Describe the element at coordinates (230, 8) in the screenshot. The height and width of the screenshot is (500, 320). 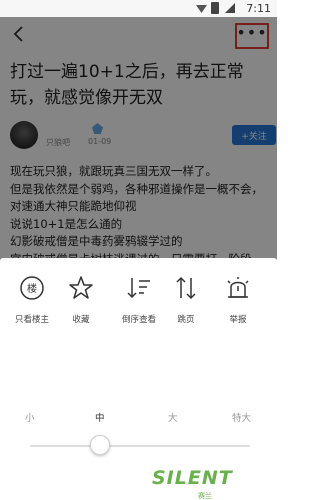
I see `signal-icon` at that location.